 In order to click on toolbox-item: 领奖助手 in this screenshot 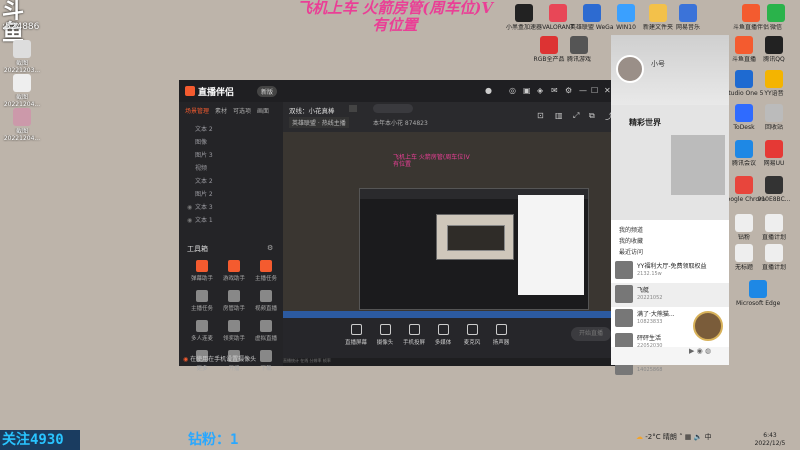, I will do `click(234, 334)`.